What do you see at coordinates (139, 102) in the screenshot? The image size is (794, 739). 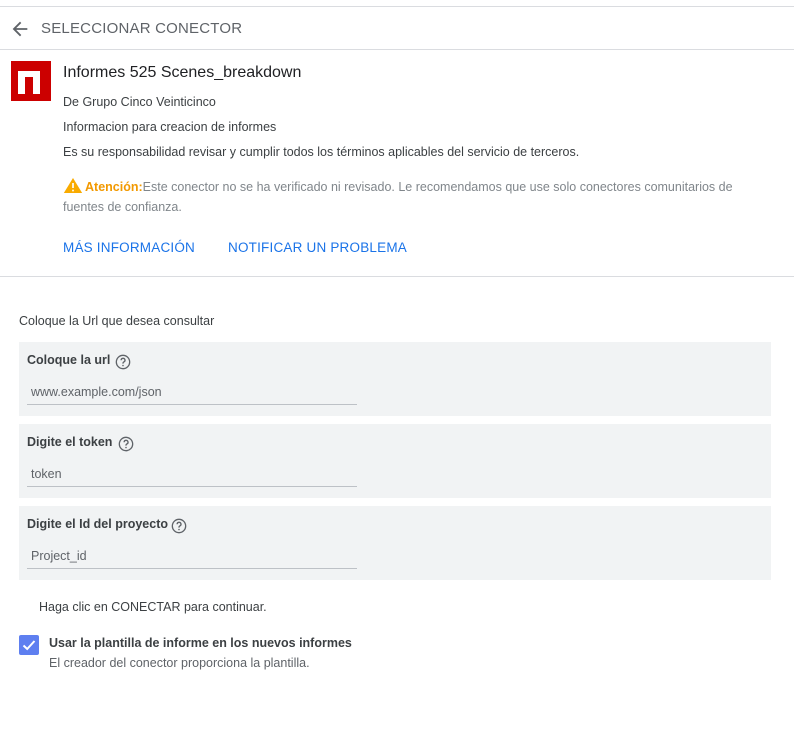 I see `connector-author: De Grupo Cinco Veinticinco` at bounding box center [139, 102].